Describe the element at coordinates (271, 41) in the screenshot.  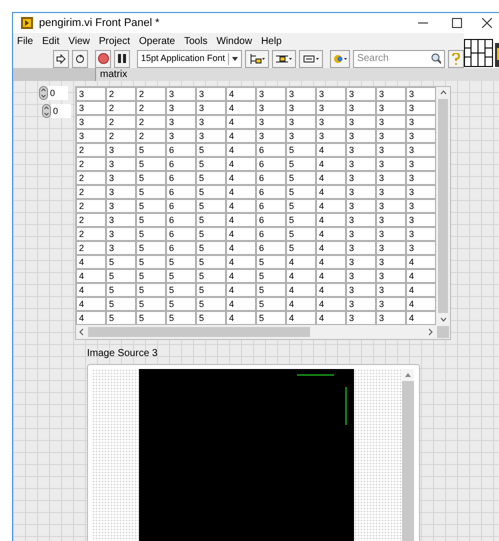
I see `menu-item: Help` at that location.